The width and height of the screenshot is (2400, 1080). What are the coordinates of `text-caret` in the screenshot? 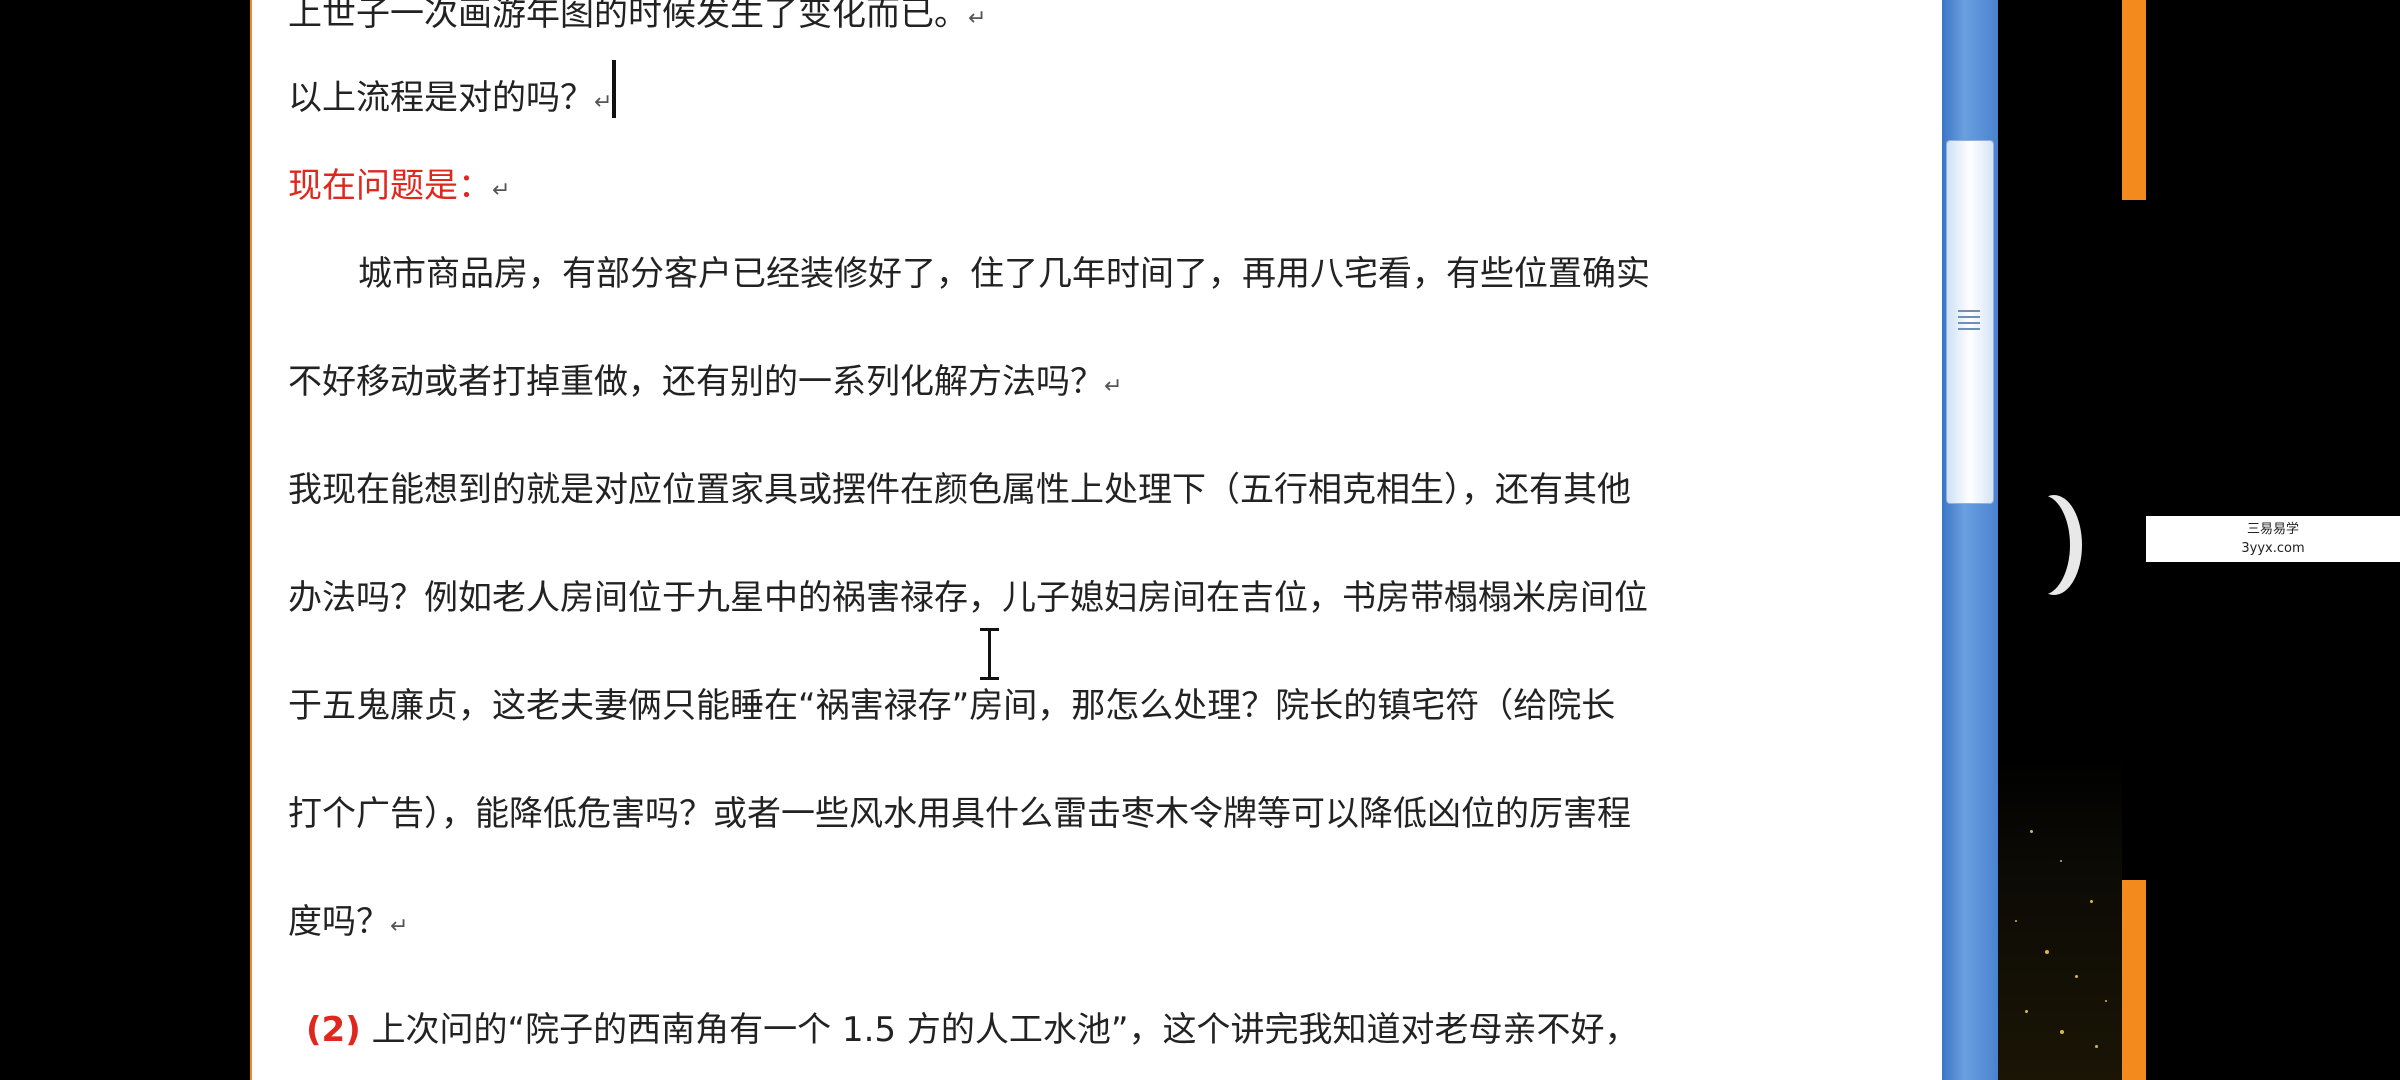 It's located at (614, 89).